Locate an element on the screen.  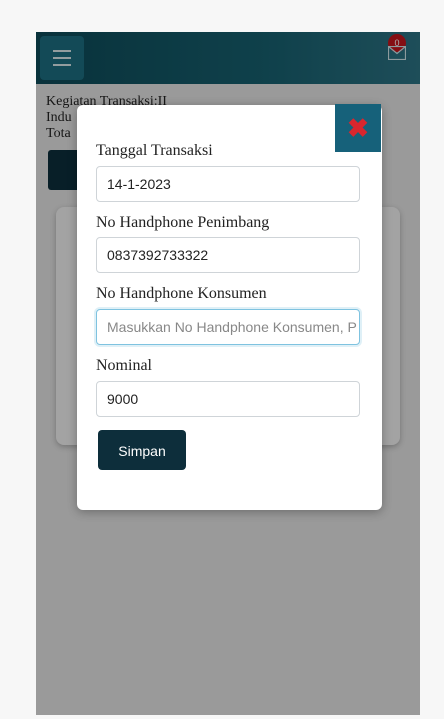
date-field: 14-1-2023 is located at coordinates (228, 184).